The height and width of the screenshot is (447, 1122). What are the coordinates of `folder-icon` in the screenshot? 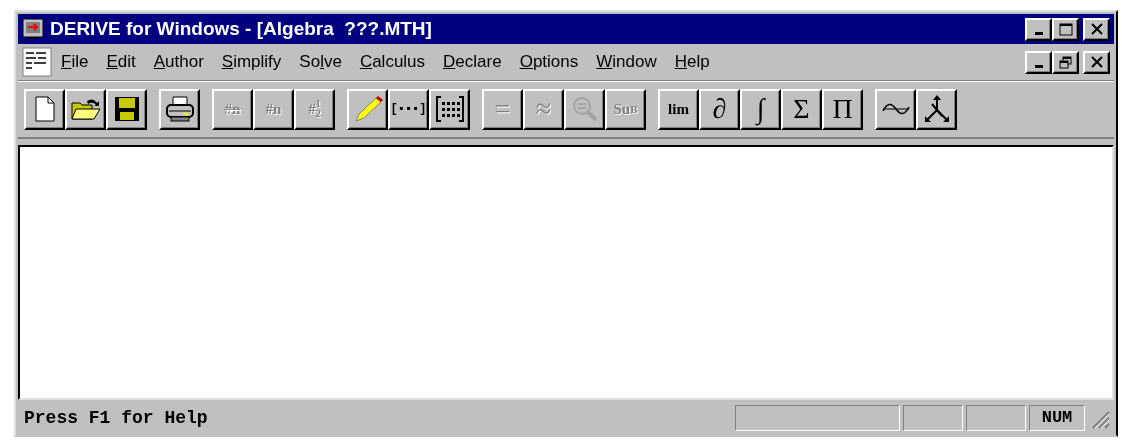 It's located at (85, 109).